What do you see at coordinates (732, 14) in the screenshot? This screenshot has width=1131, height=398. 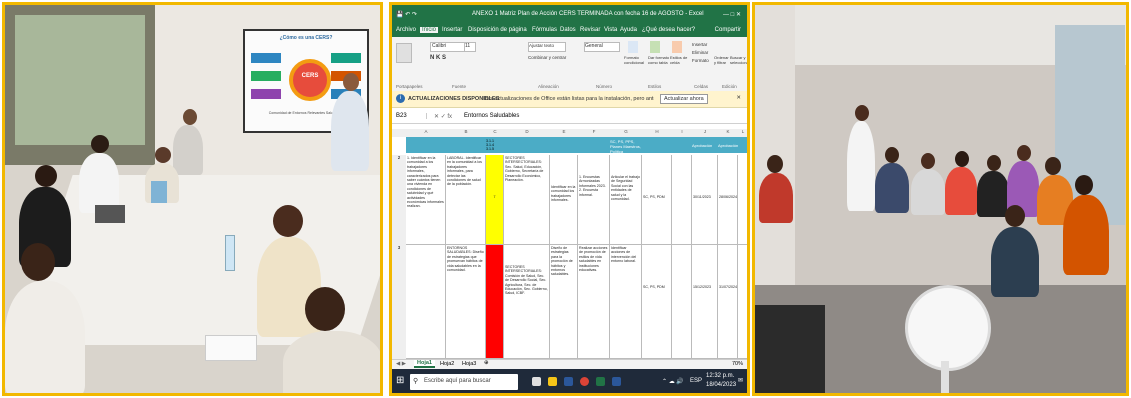 I see `window-controls: — □ ✕` at bounding box center [732, 14].